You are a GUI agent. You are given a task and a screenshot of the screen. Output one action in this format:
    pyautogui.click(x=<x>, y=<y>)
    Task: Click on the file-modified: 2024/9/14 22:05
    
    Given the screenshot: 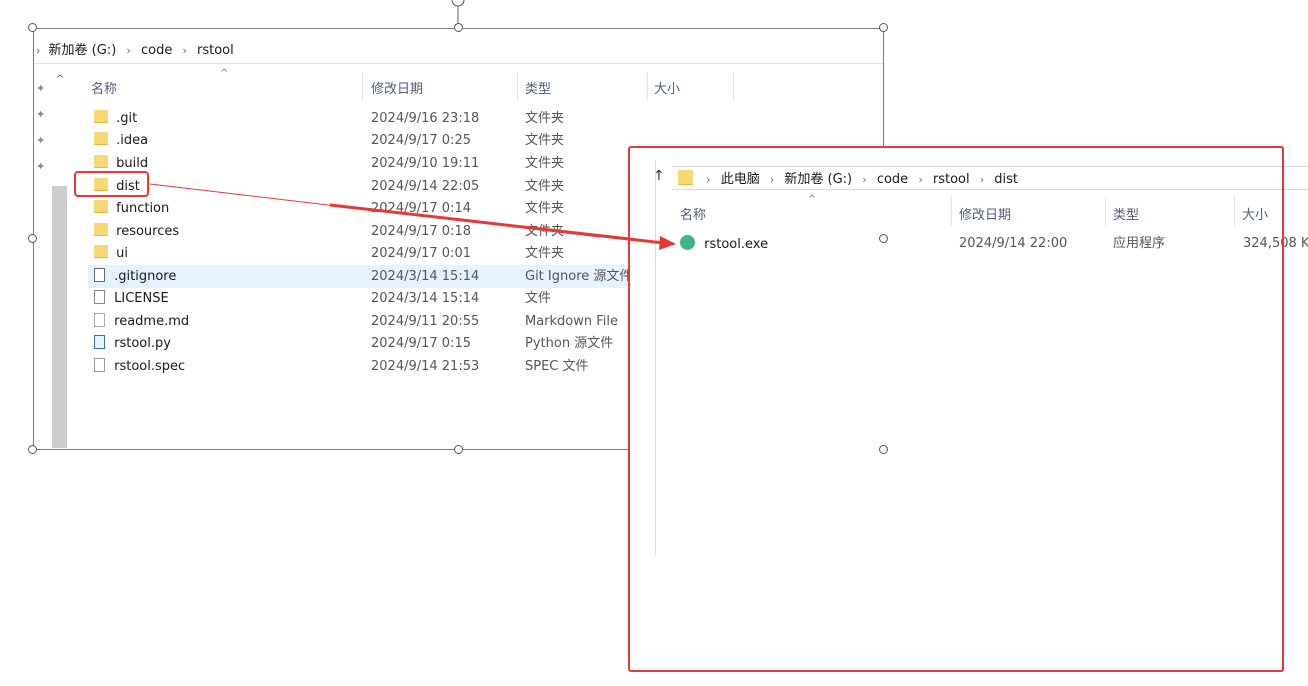 What is the action you would take?
    pyautogui.click(x=425, y=186)
    